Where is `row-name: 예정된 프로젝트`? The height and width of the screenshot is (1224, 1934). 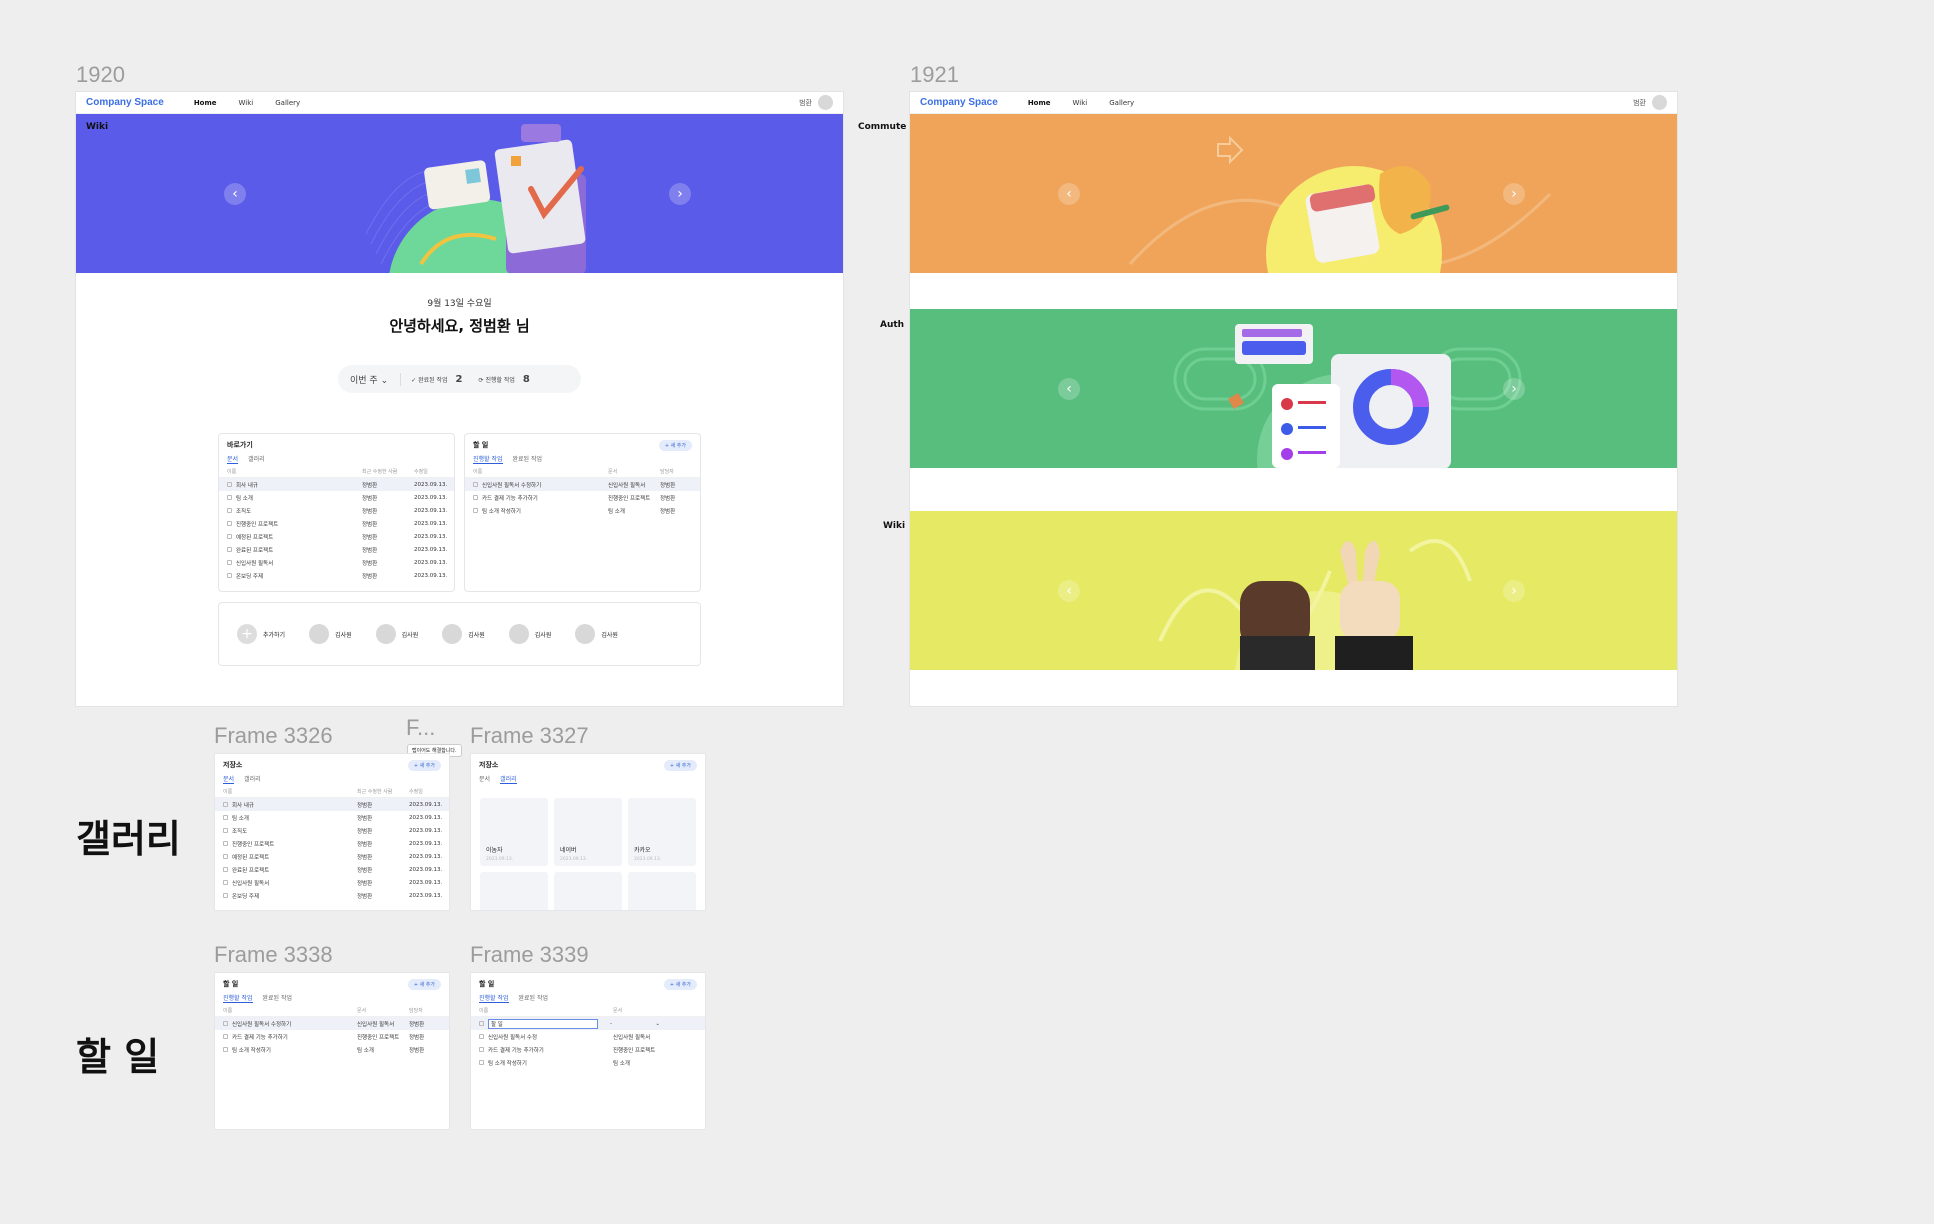
row-name: 예정된 프로젝트 is located at coordinates (251, 857).